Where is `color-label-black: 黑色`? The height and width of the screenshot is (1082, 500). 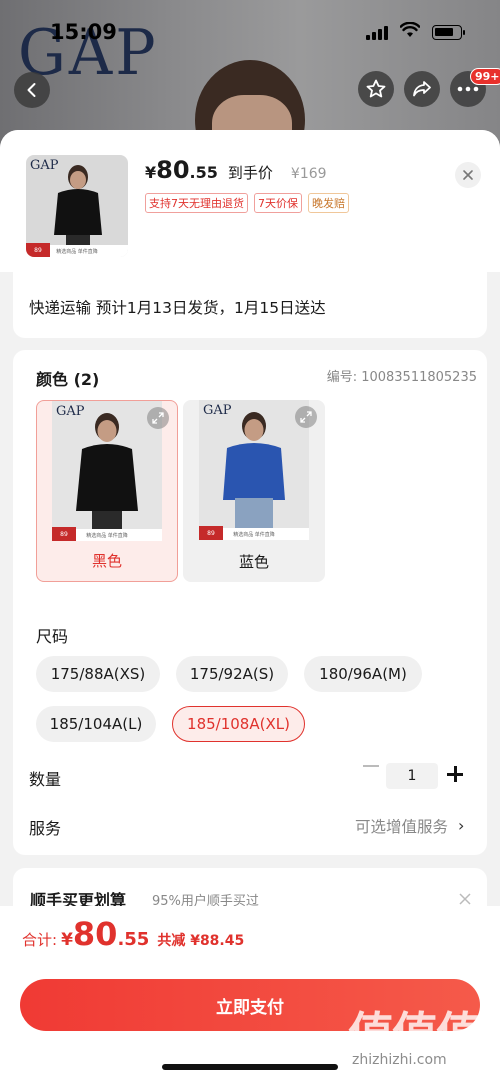 color-label-black: 黑色 is located at coordinates (106, 560).